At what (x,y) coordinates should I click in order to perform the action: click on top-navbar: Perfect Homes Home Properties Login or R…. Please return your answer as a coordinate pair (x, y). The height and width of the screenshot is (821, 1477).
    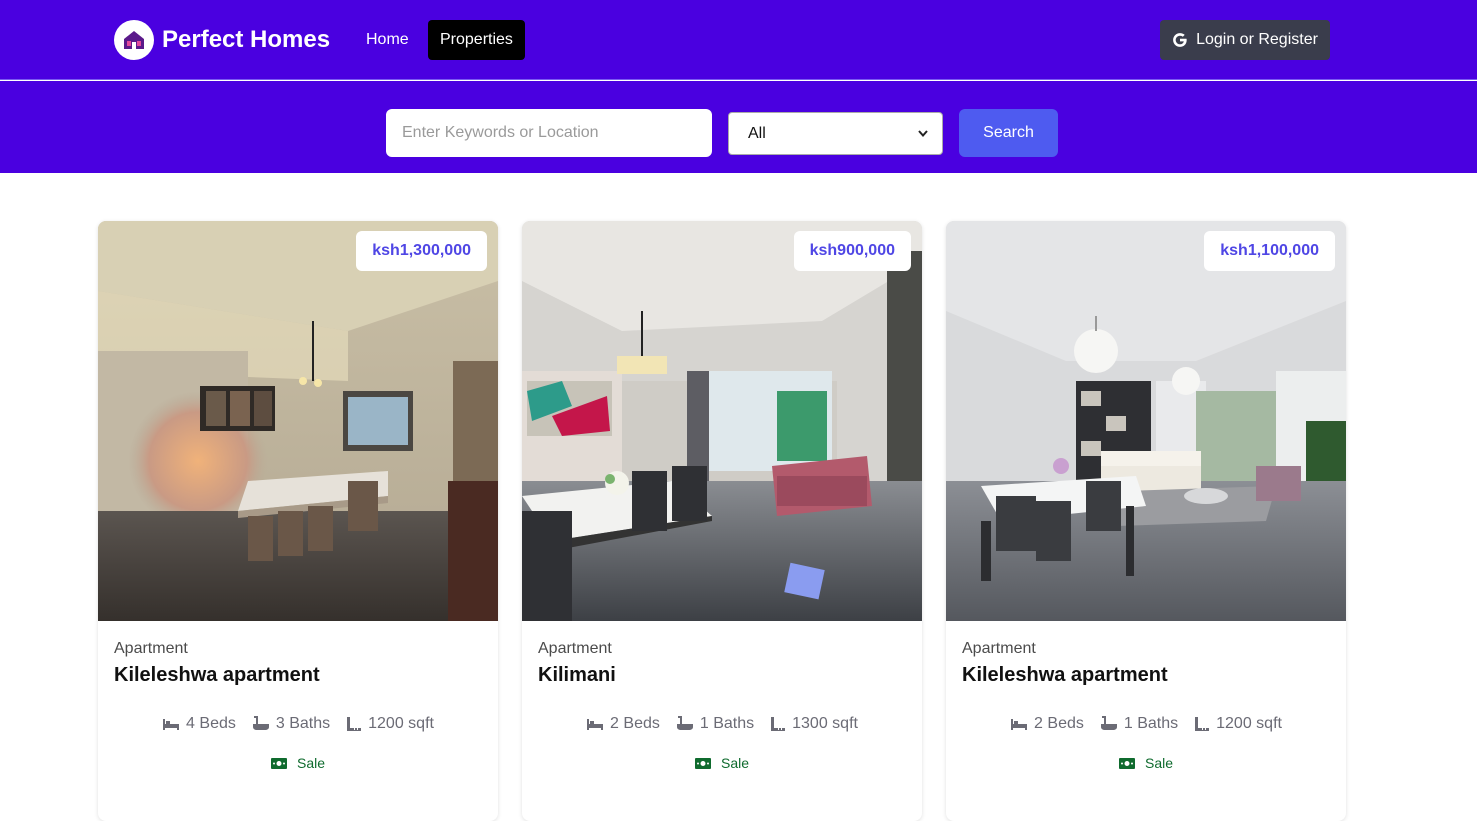
    Looking at the image, I should click on (738, 40).